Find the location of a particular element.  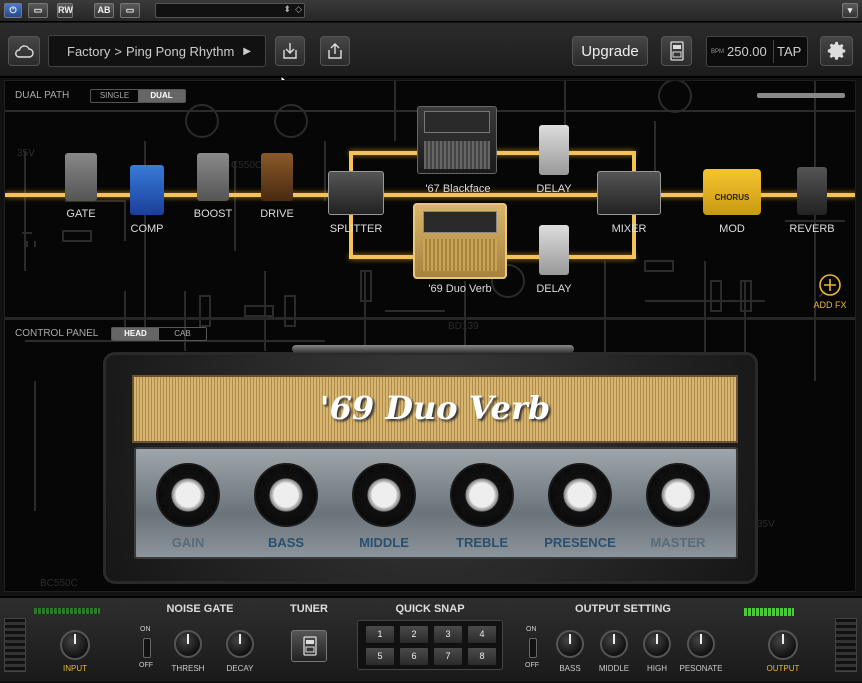

delay-pedal-lower is located at coordinates (554, 250).